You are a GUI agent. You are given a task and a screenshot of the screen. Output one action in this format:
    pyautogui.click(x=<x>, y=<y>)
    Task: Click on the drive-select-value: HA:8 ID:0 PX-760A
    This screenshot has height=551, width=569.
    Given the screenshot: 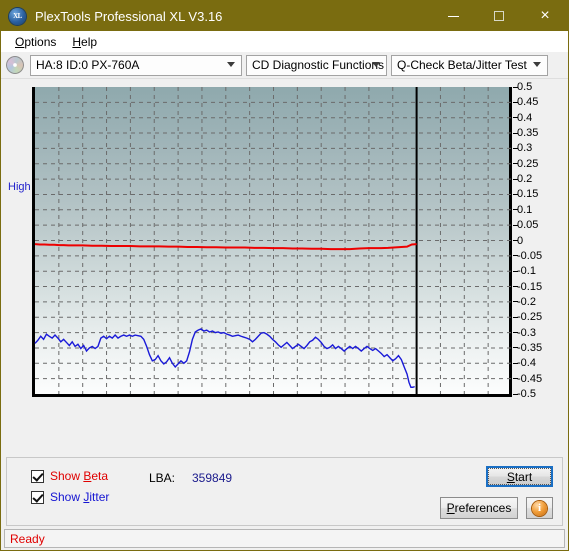 What is the action you would take?
    pyautogui.click(x=88, y=65)
    